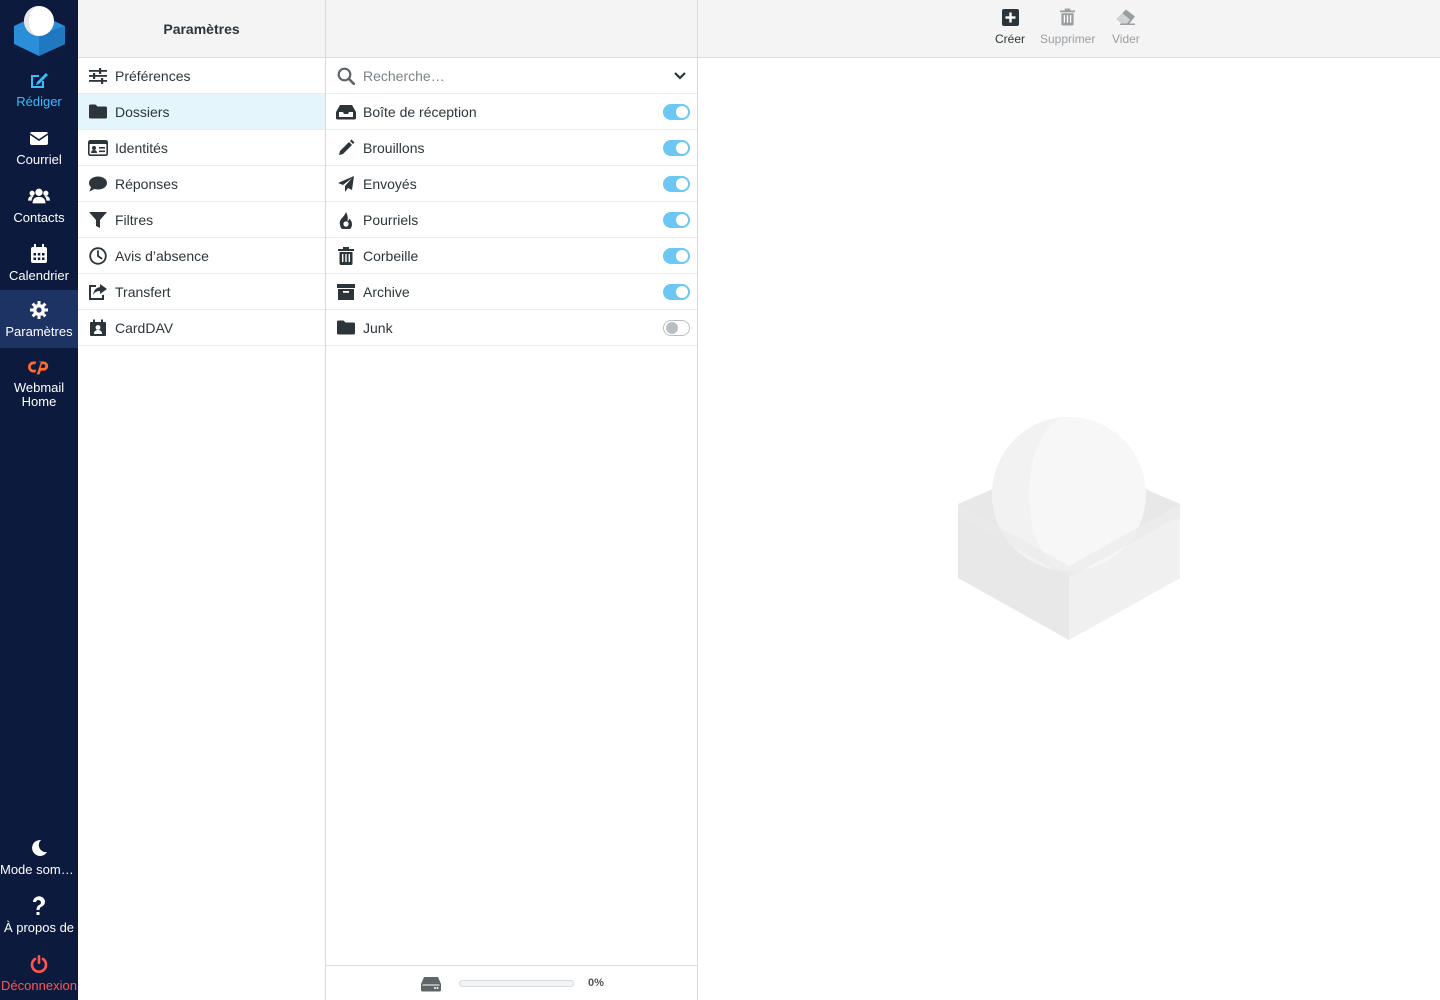  What do you see at coordinates (394, 147) in the screenshot?
I see `folder-label: Brouillons` at bounding box center [394, 147].